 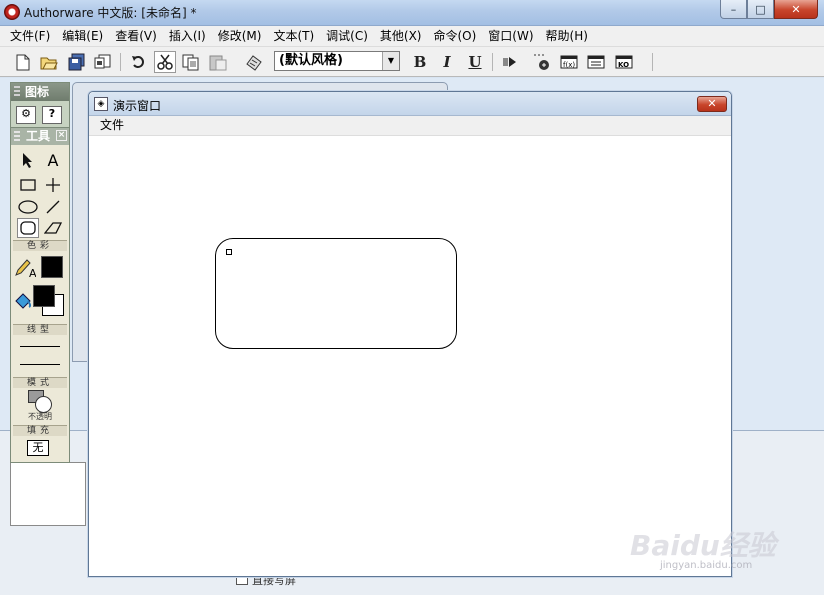 I want to click on maximize-button: □, so click(x=760, y=9).